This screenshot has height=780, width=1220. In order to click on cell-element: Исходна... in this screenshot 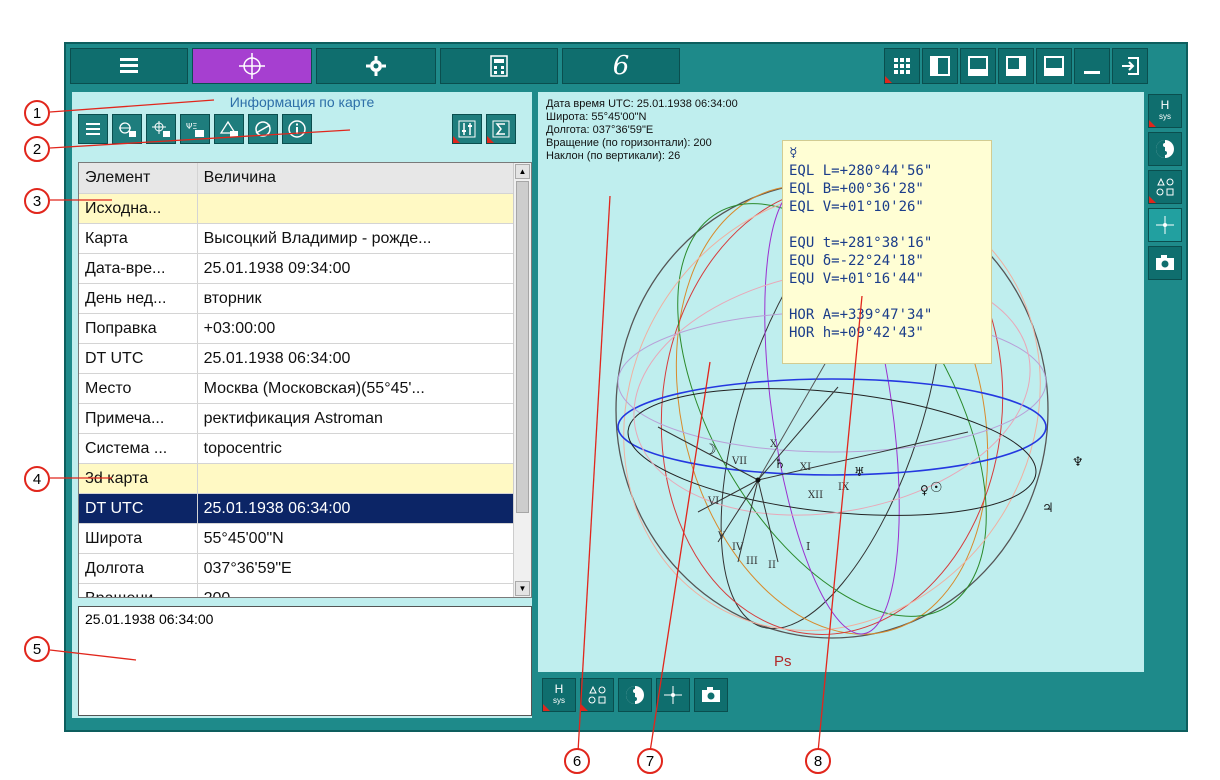, I will do `click(138, 208)`.